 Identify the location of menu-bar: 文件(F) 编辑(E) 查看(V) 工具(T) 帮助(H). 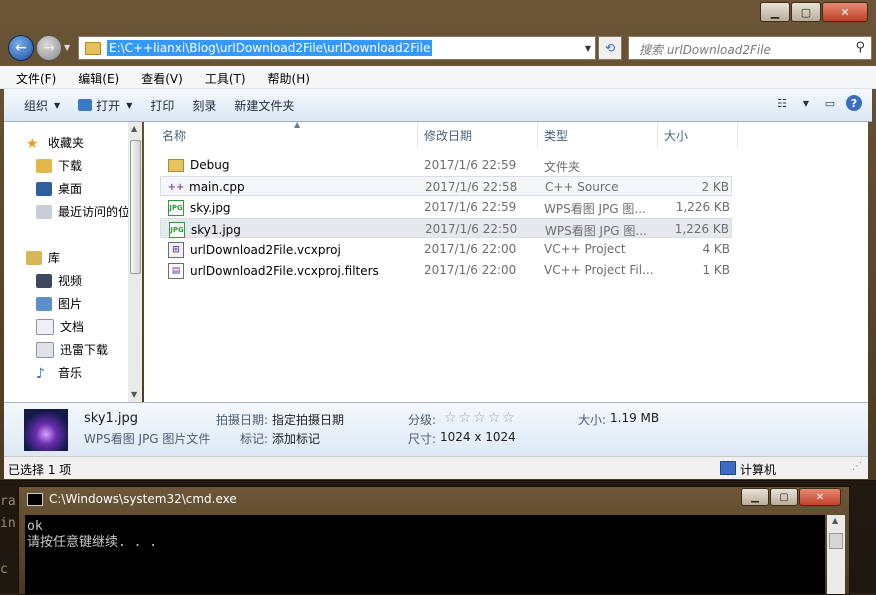
(438, 77).